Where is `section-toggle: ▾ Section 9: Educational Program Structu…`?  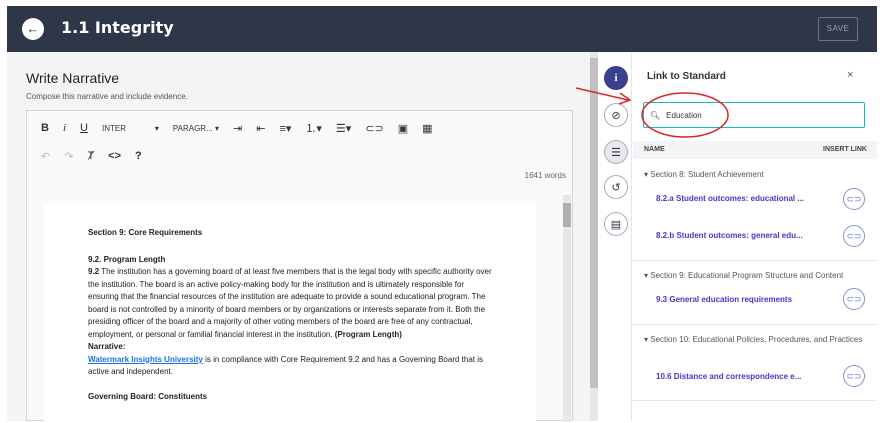 section-toggle: ▾ Section 9: Educational Program Structu… is located at coordinates (755, 276).